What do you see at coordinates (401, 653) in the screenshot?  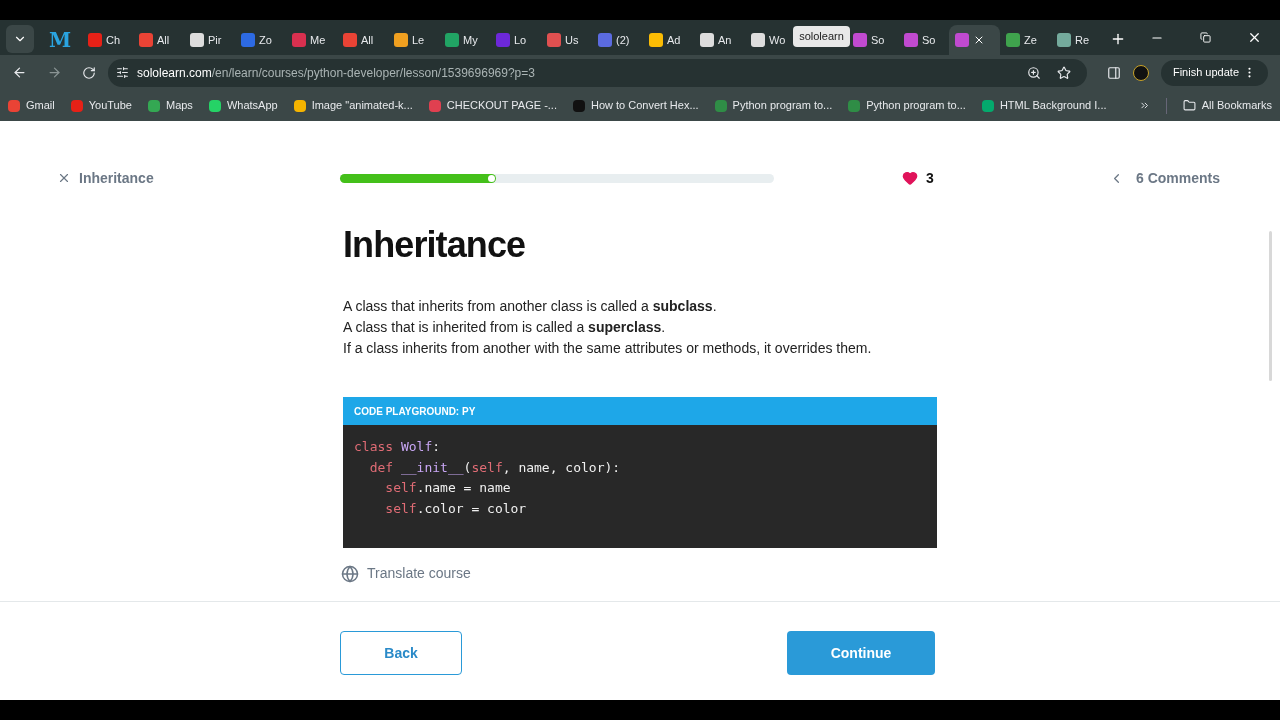 I see `back-button: Back` at bounding box center [401, 653].